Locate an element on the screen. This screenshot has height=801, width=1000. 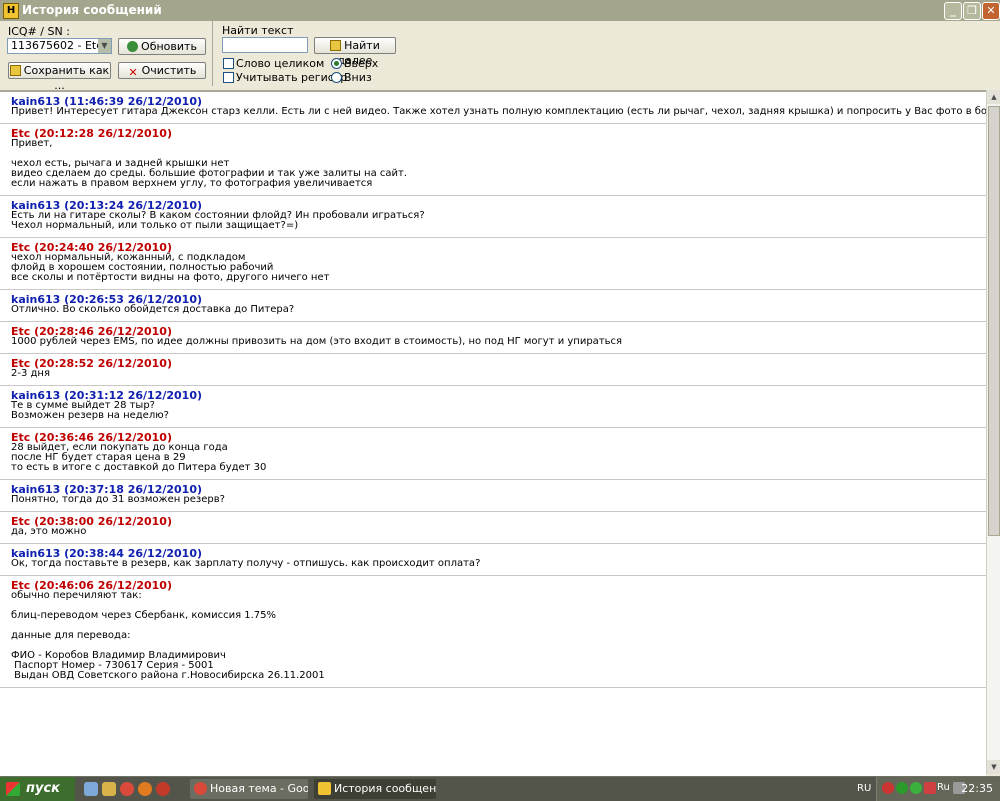
history-app-icon is located at coordinates (324, 788).